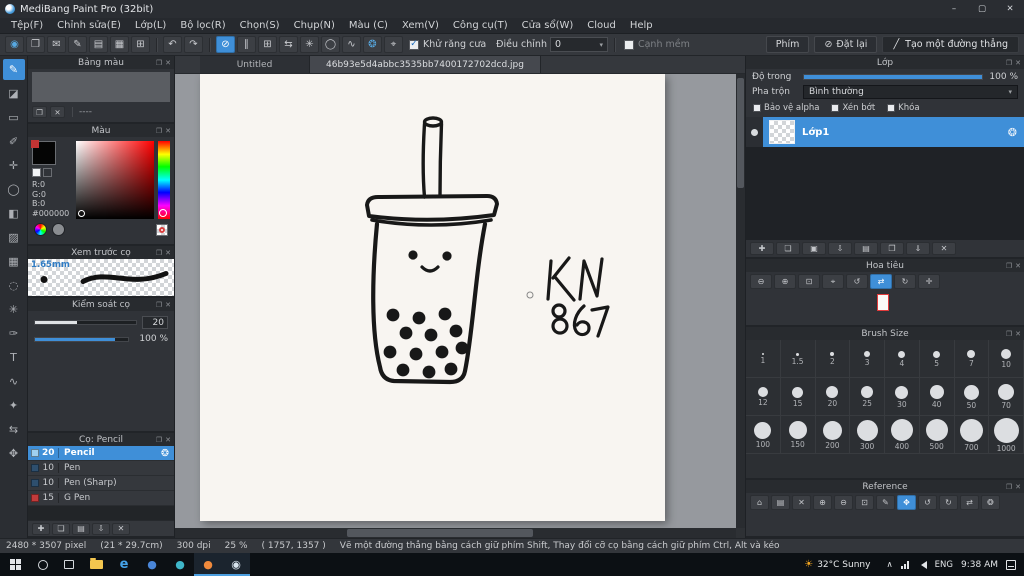 The image size is (1024, 576). Describe the element at coordinates (1006, 359) in the screenshot. I see `brush-size-option: 10` at that location.